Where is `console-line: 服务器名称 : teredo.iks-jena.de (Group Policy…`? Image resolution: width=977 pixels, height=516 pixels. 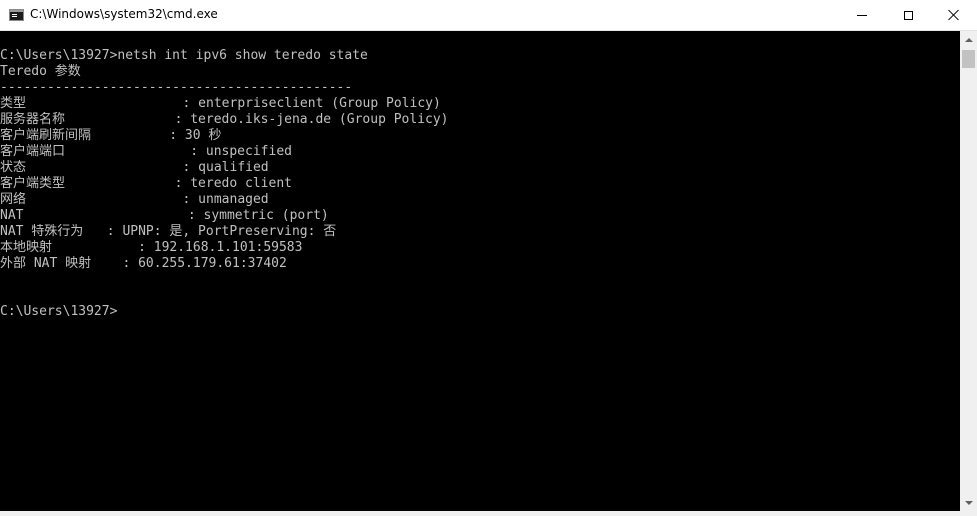 console-line: 服务器名称 : teredo.iks-jena.de (Group Policy… is located at coordinates (224, 119).